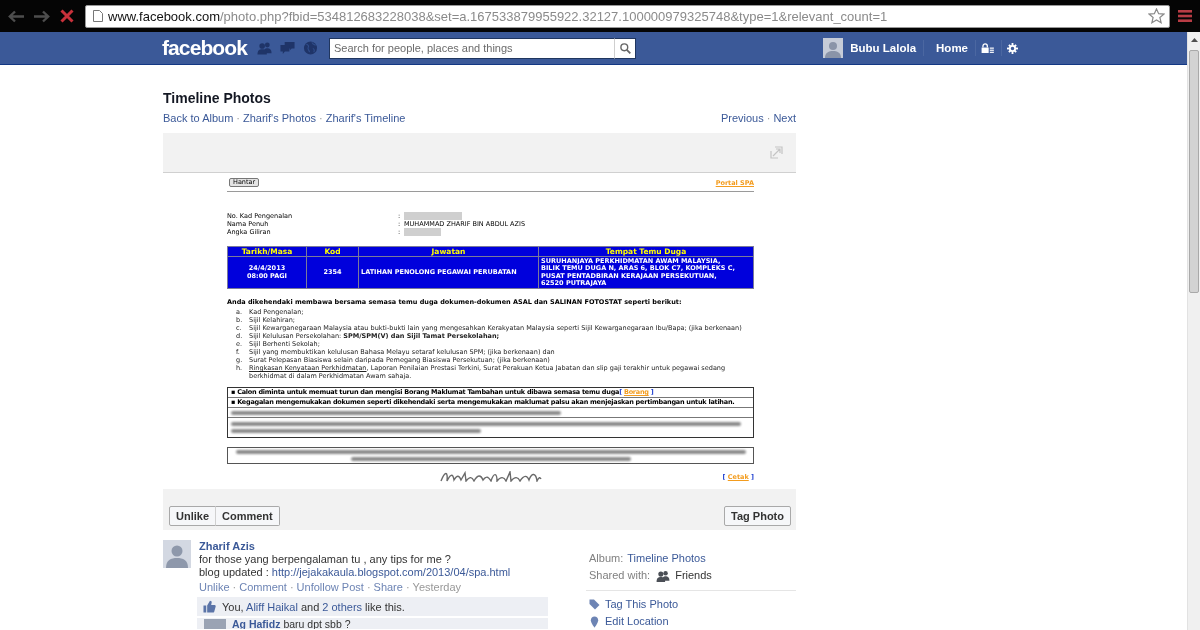  Describe the element at coordinates (16, 16) in the screenshot. I see `back-icon` at that location.